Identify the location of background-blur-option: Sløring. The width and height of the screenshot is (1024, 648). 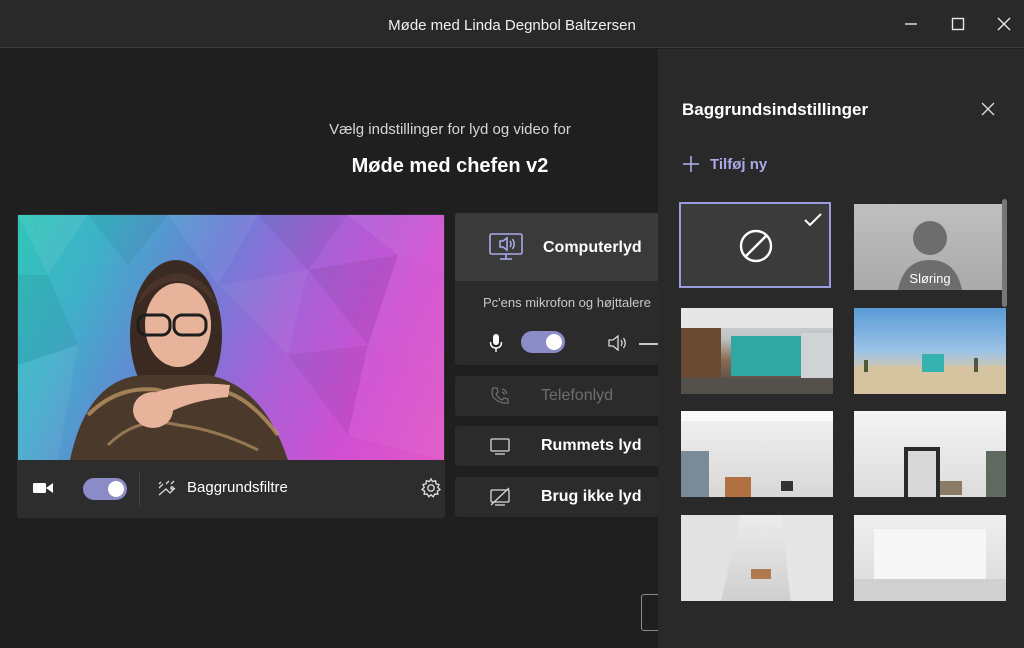
(930, 247).